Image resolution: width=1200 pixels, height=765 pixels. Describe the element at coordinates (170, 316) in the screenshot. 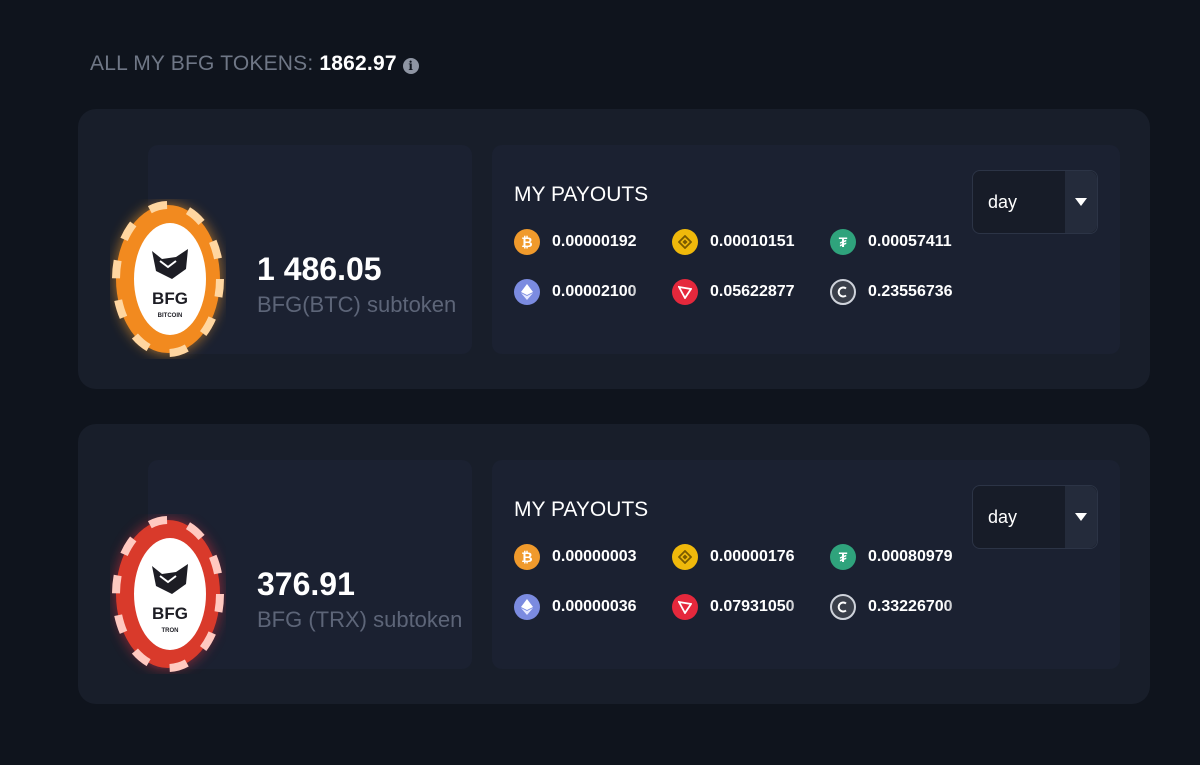

I see `svg-text: BITCOIN` at that location.